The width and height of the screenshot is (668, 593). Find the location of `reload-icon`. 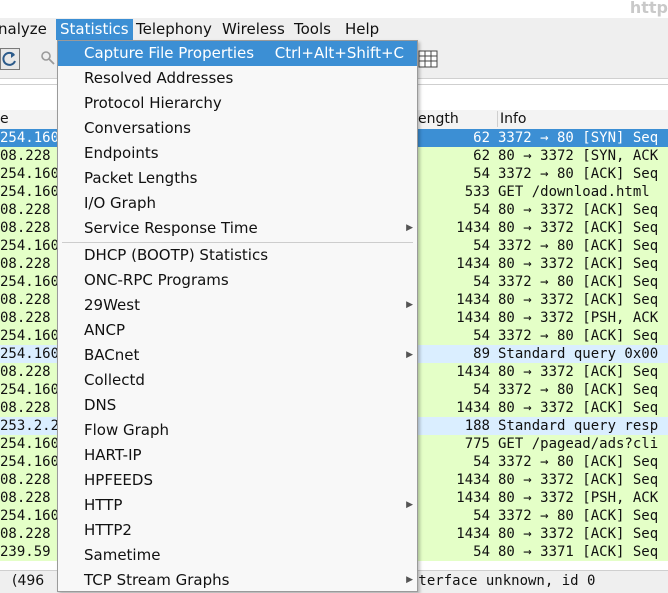

reload-icon is located at coordinates (9, 58).